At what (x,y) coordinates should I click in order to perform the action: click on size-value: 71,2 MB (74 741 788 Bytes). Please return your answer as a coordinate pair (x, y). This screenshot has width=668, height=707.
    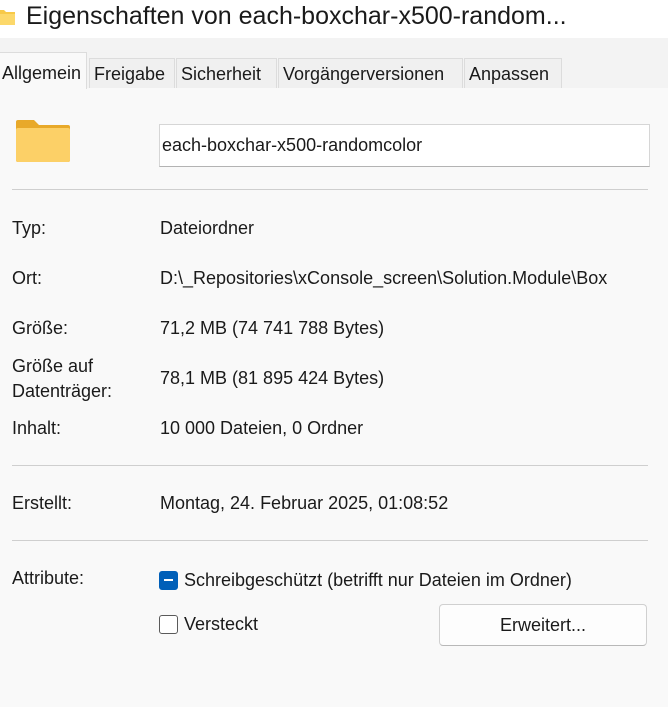
    Looking at the image, I should click on (272, 328).